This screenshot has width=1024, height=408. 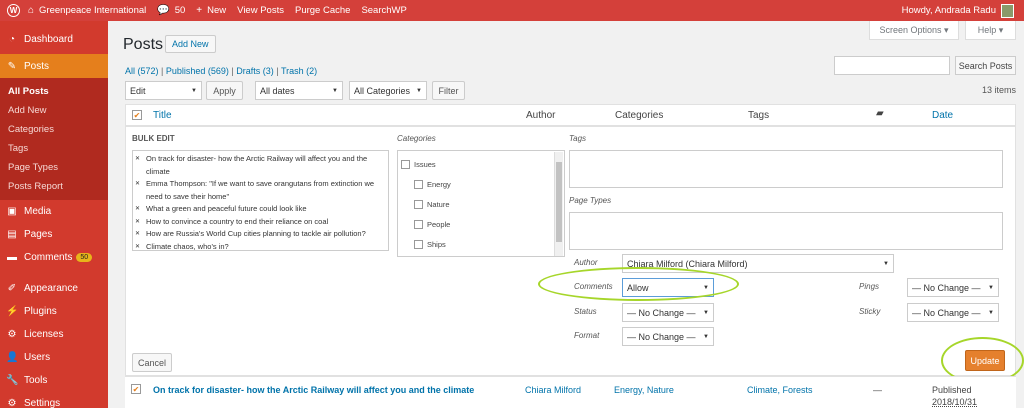 What do you see at coordinates (482, 244) in the screenshot?
I see `category-ships: Ships` at bounding box center [482, 244].